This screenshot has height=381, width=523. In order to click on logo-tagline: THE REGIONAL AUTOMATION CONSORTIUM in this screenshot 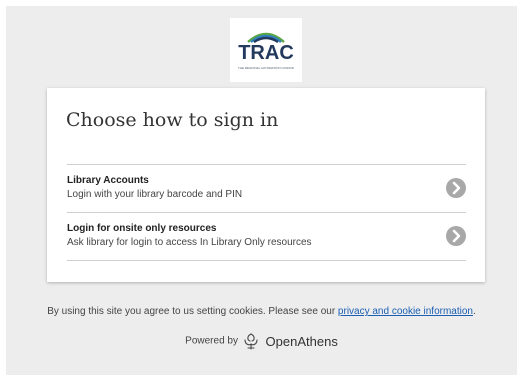, I will do `click(266, 68)`.